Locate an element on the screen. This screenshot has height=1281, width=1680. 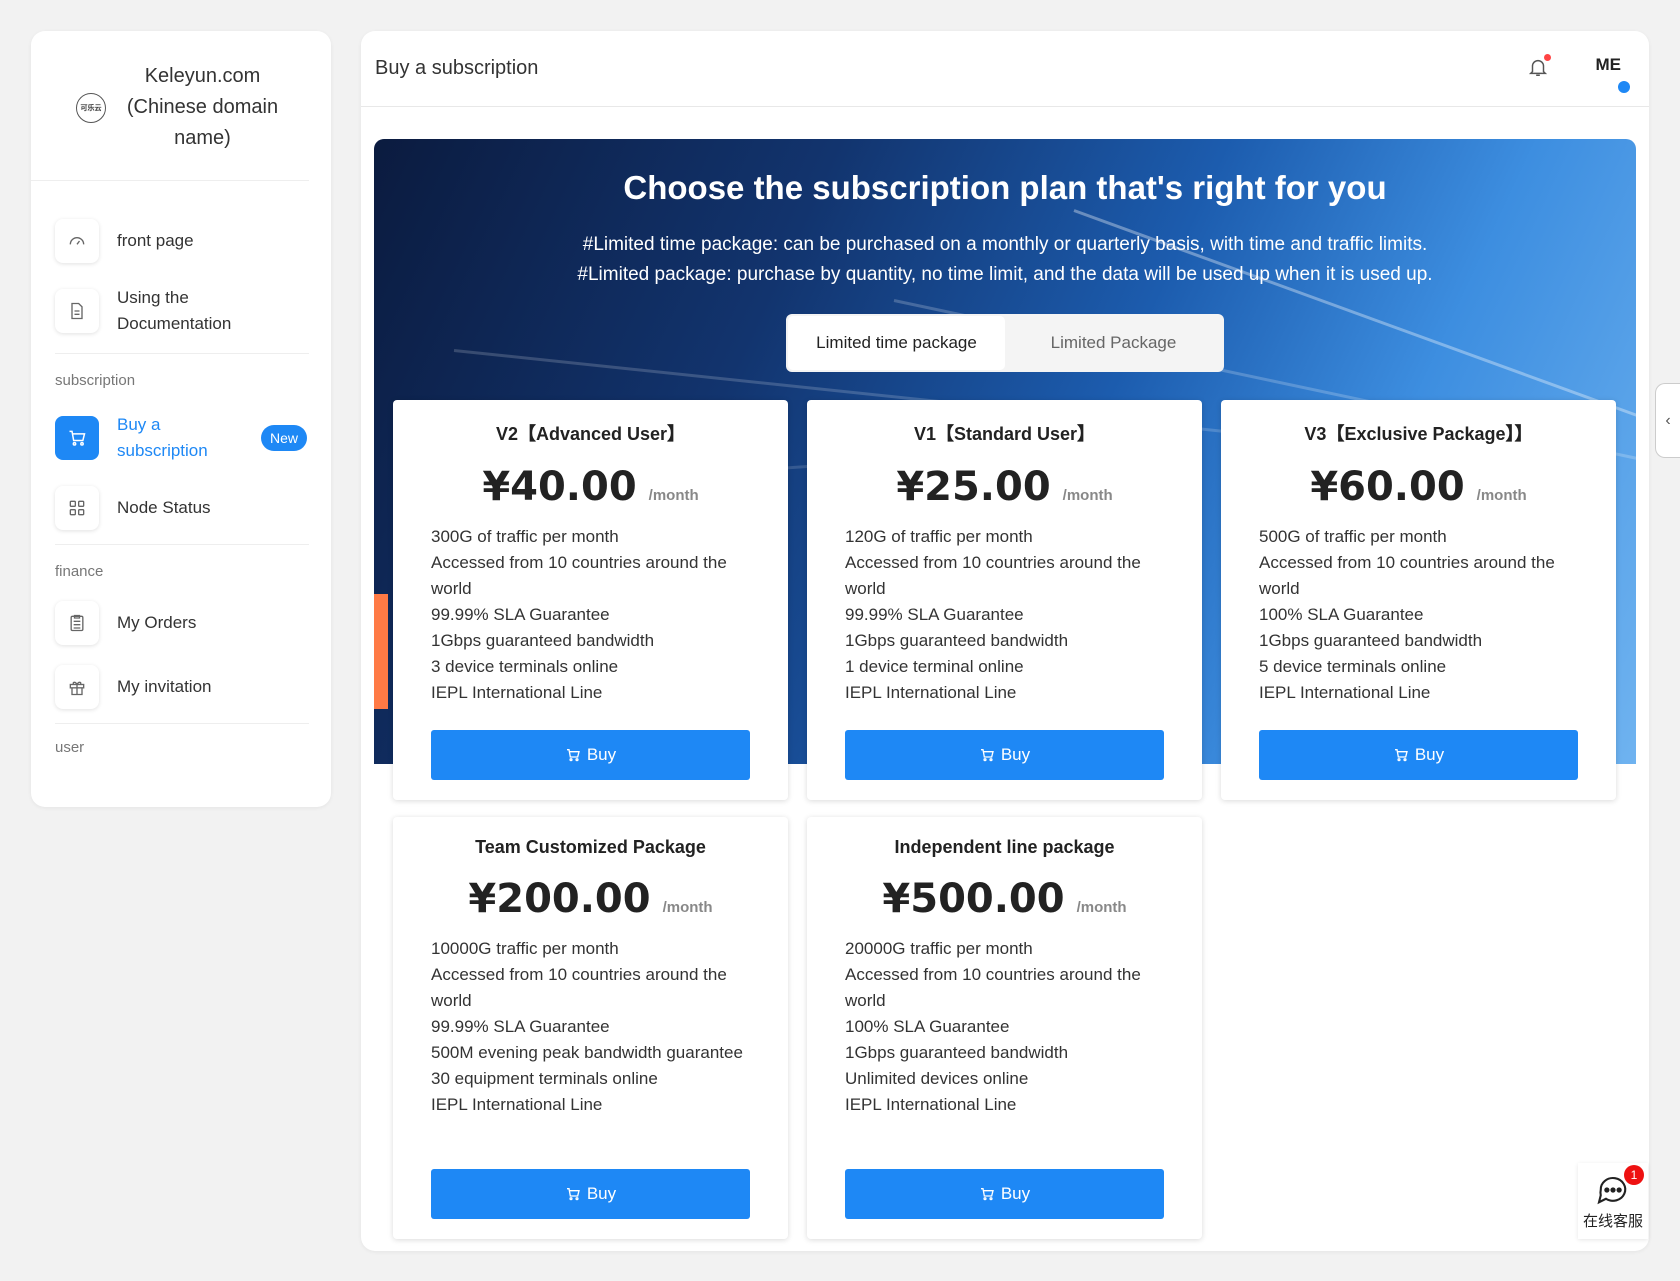
plan-feature: 500G of traffic per month is located at coordinates (1353, 536).